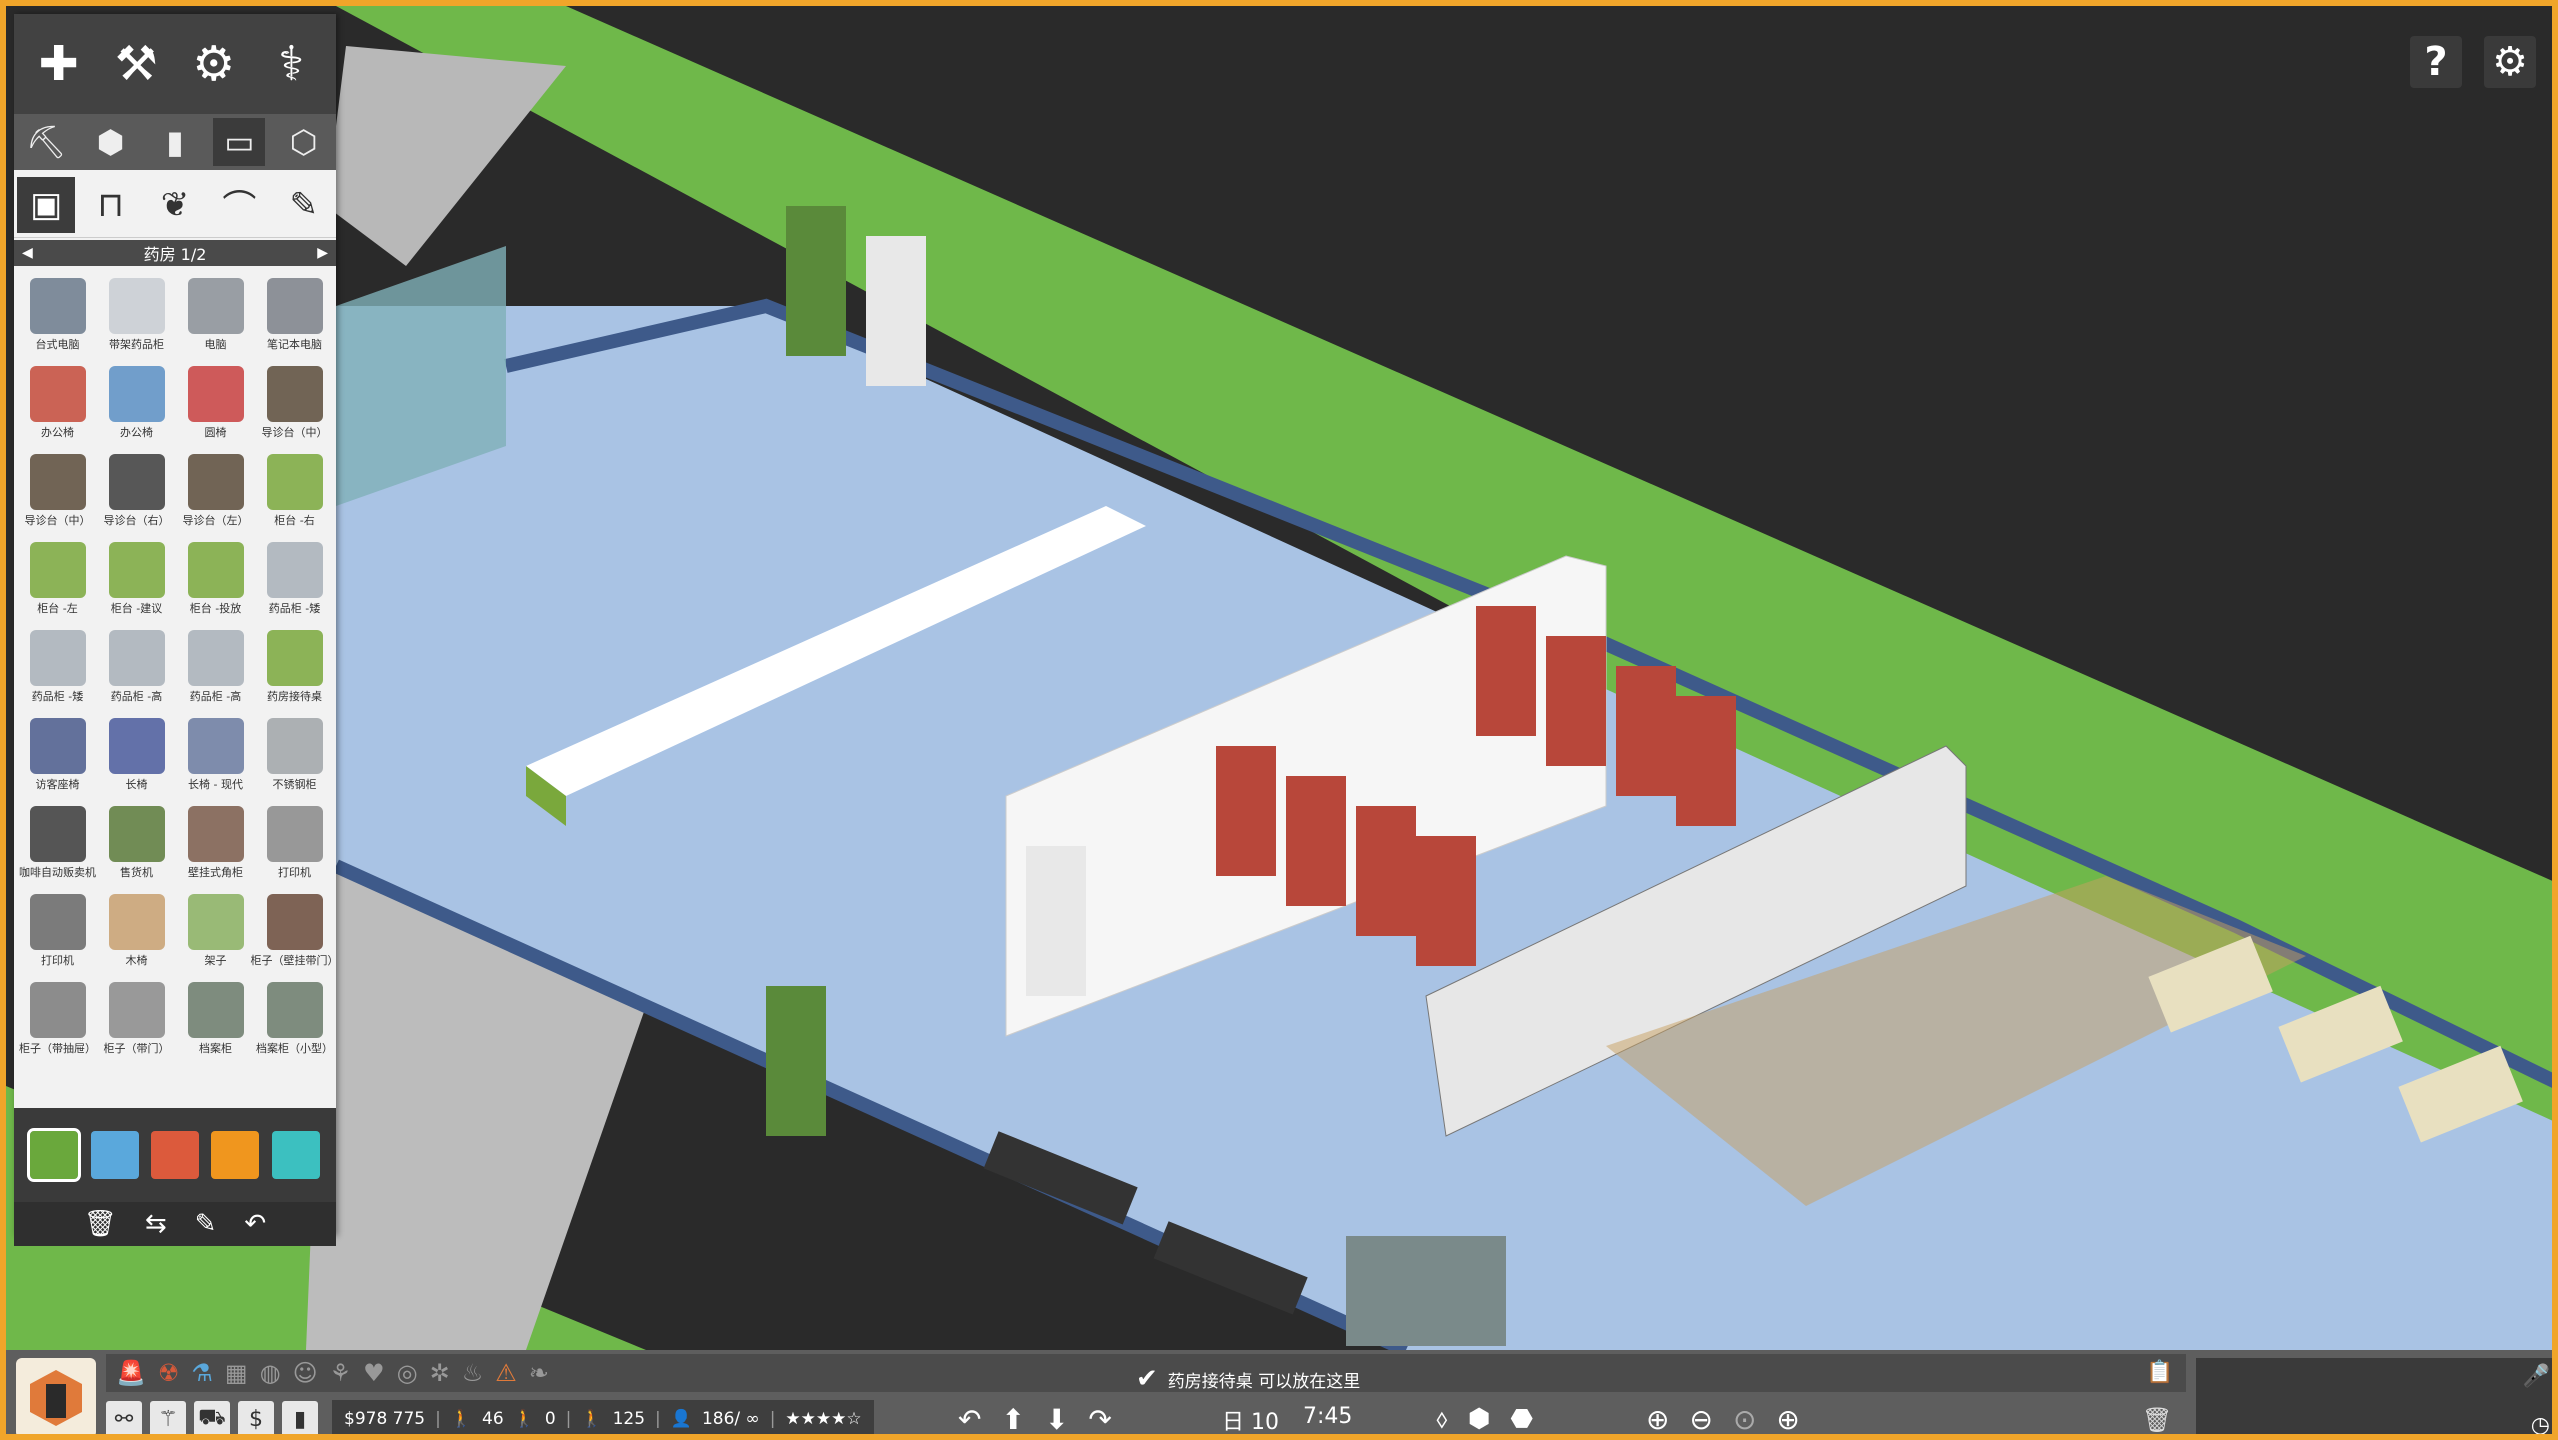 This screenshot has height=1440, width=2558. What do you see at coordinates (294, 316) in the screenshot?
I see `catalog-item: 笔记本电脑` at bounding box center [294, 316].